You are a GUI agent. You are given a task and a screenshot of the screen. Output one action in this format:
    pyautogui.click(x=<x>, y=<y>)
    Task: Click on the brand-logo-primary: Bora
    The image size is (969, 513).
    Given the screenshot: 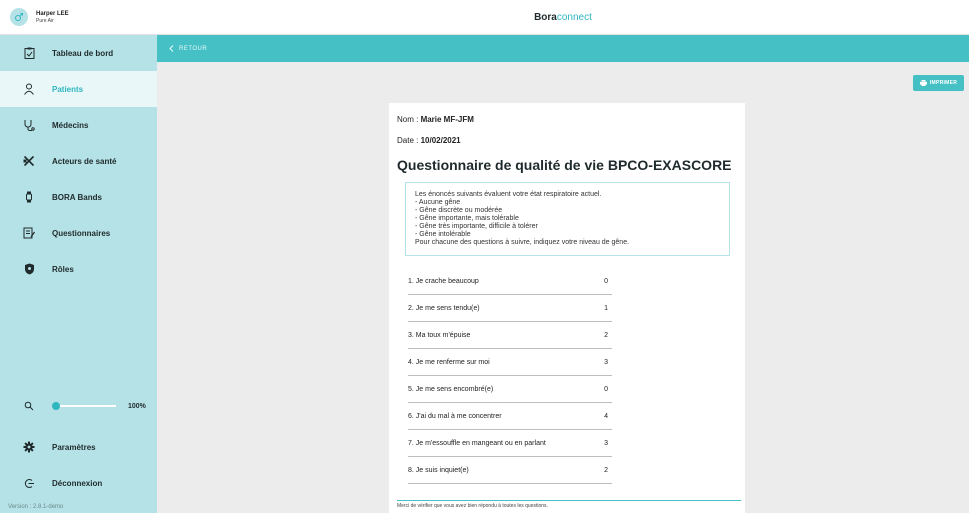 What is the action you would take?
    pyautogui.click(x=545, y=17)
    